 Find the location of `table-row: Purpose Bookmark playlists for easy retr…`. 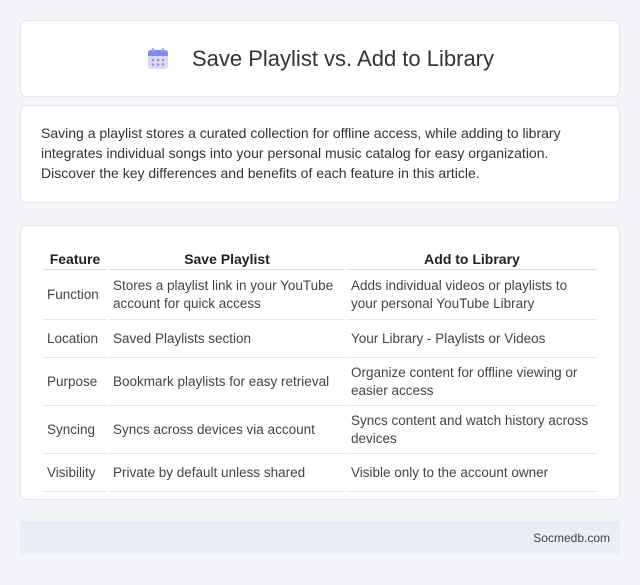

table-row: Purpose Bookmark playlists for easy retr… is located at coordinates (320, 383).